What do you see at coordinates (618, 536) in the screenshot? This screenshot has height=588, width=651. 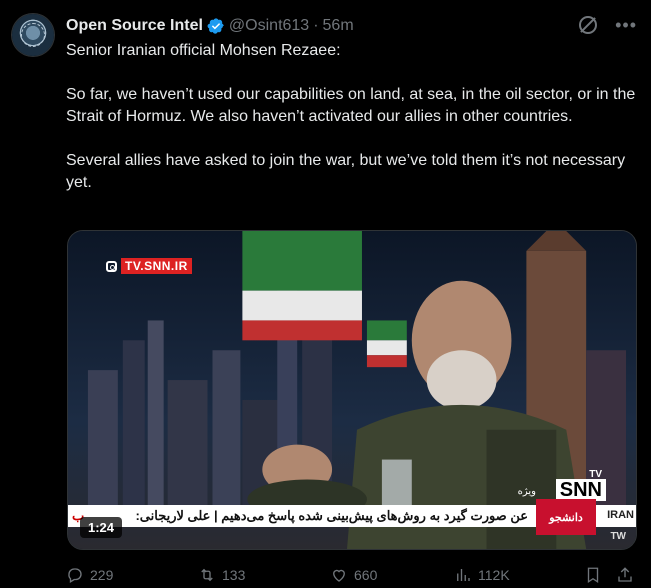 I see `tw-label: TW` at bounding box center [618, 536].